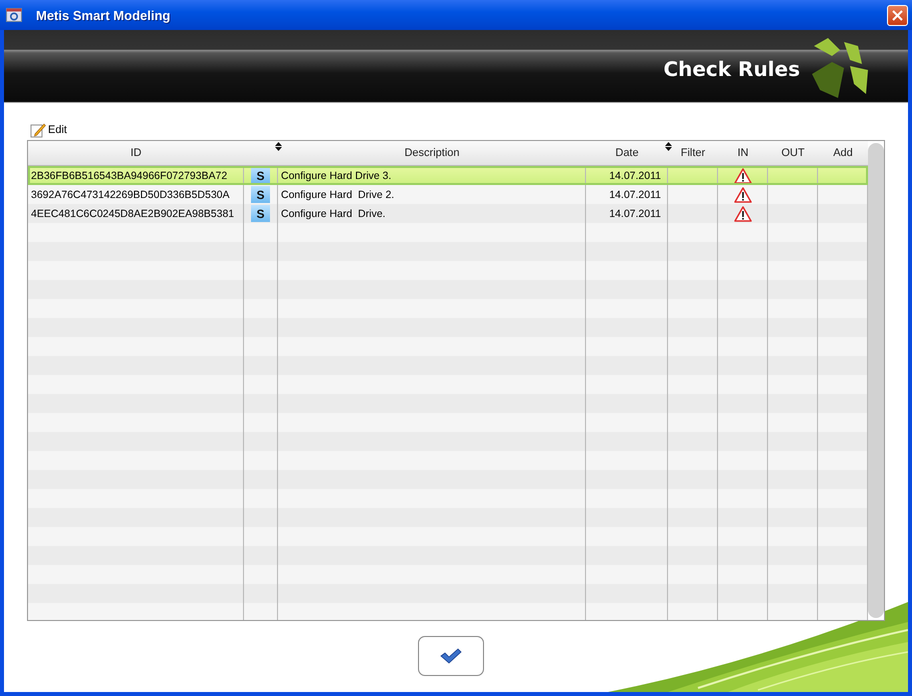  Describe the element at coordinates (103, 15) in the screenshot. I see `window-title: Metis Smart Modeling` at that location.